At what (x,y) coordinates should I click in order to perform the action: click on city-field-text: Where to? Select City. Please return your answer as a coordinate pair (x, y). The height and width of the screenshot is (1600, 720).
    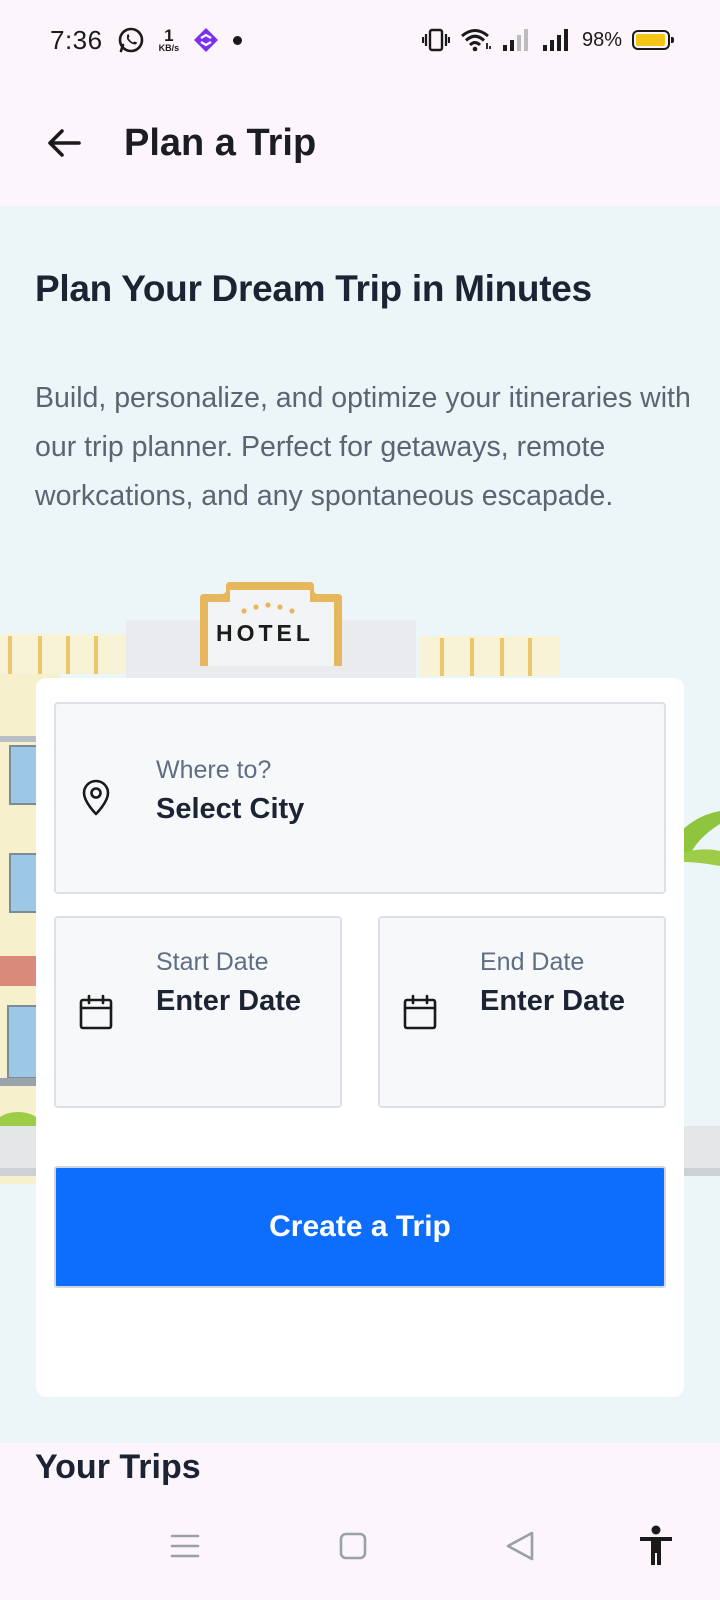
    Looking at the image, I should click on (230, 795).